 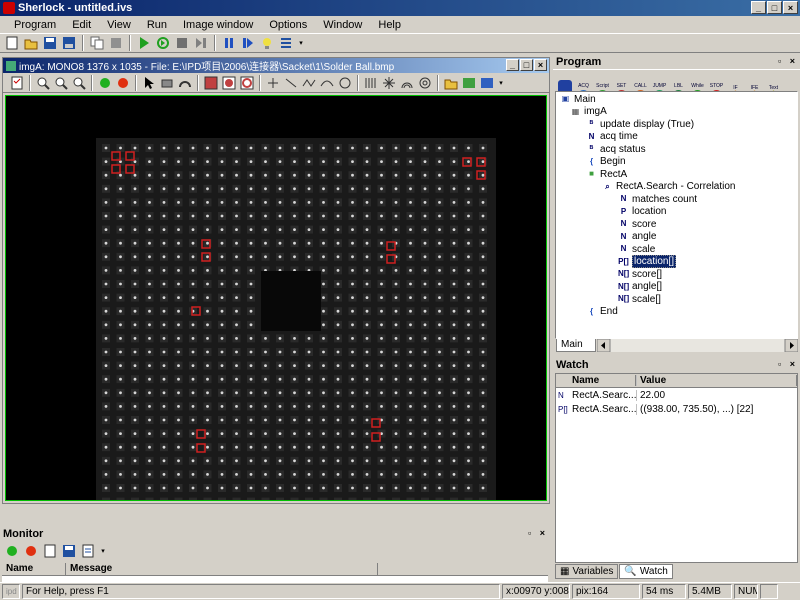 What do you see at coordinates (163, 43) in the screenshot?
I see `run-loop-icon` at bounding box center [163, 43].